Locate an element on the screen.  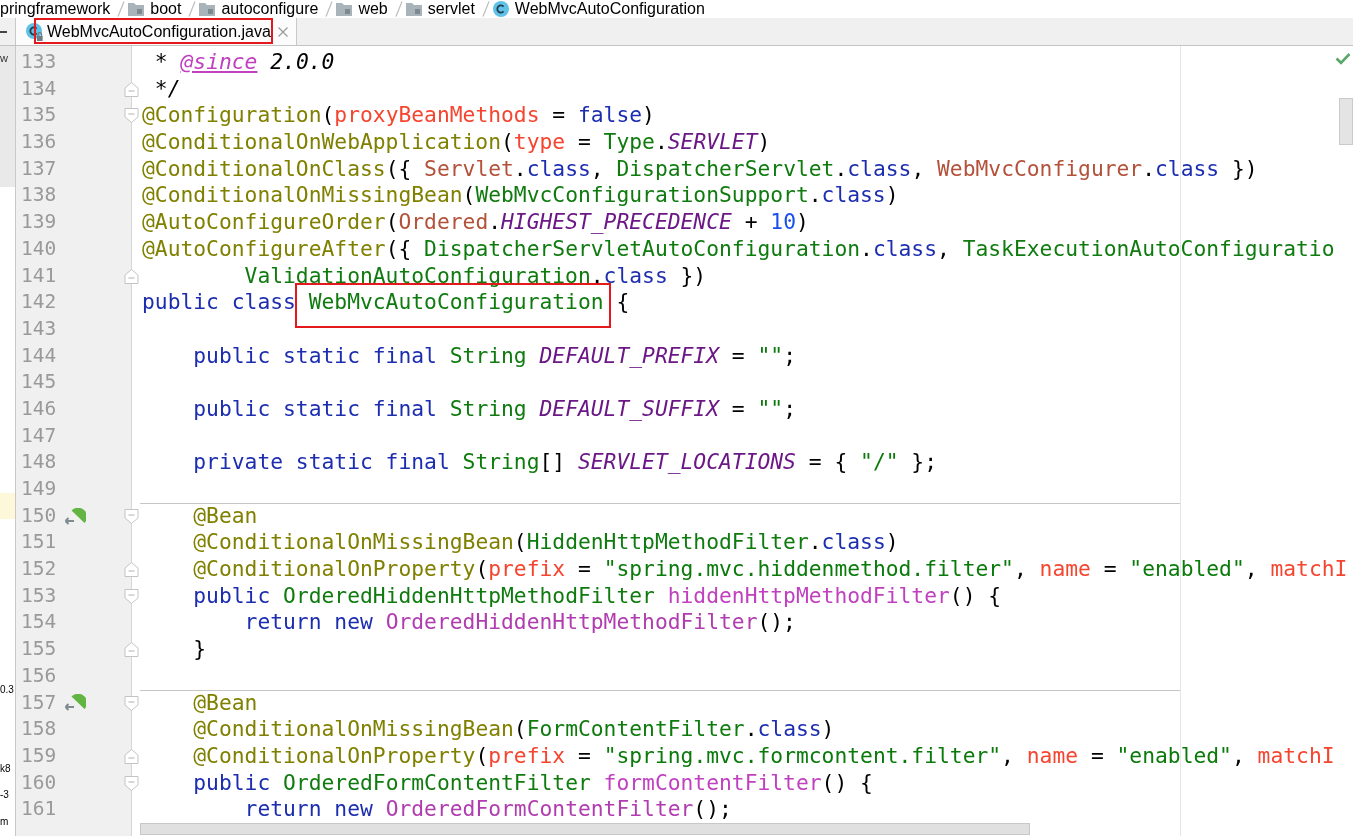
code-line: @Configuration(proxyBeanMethods = false) is located at coordinates (398, 116).